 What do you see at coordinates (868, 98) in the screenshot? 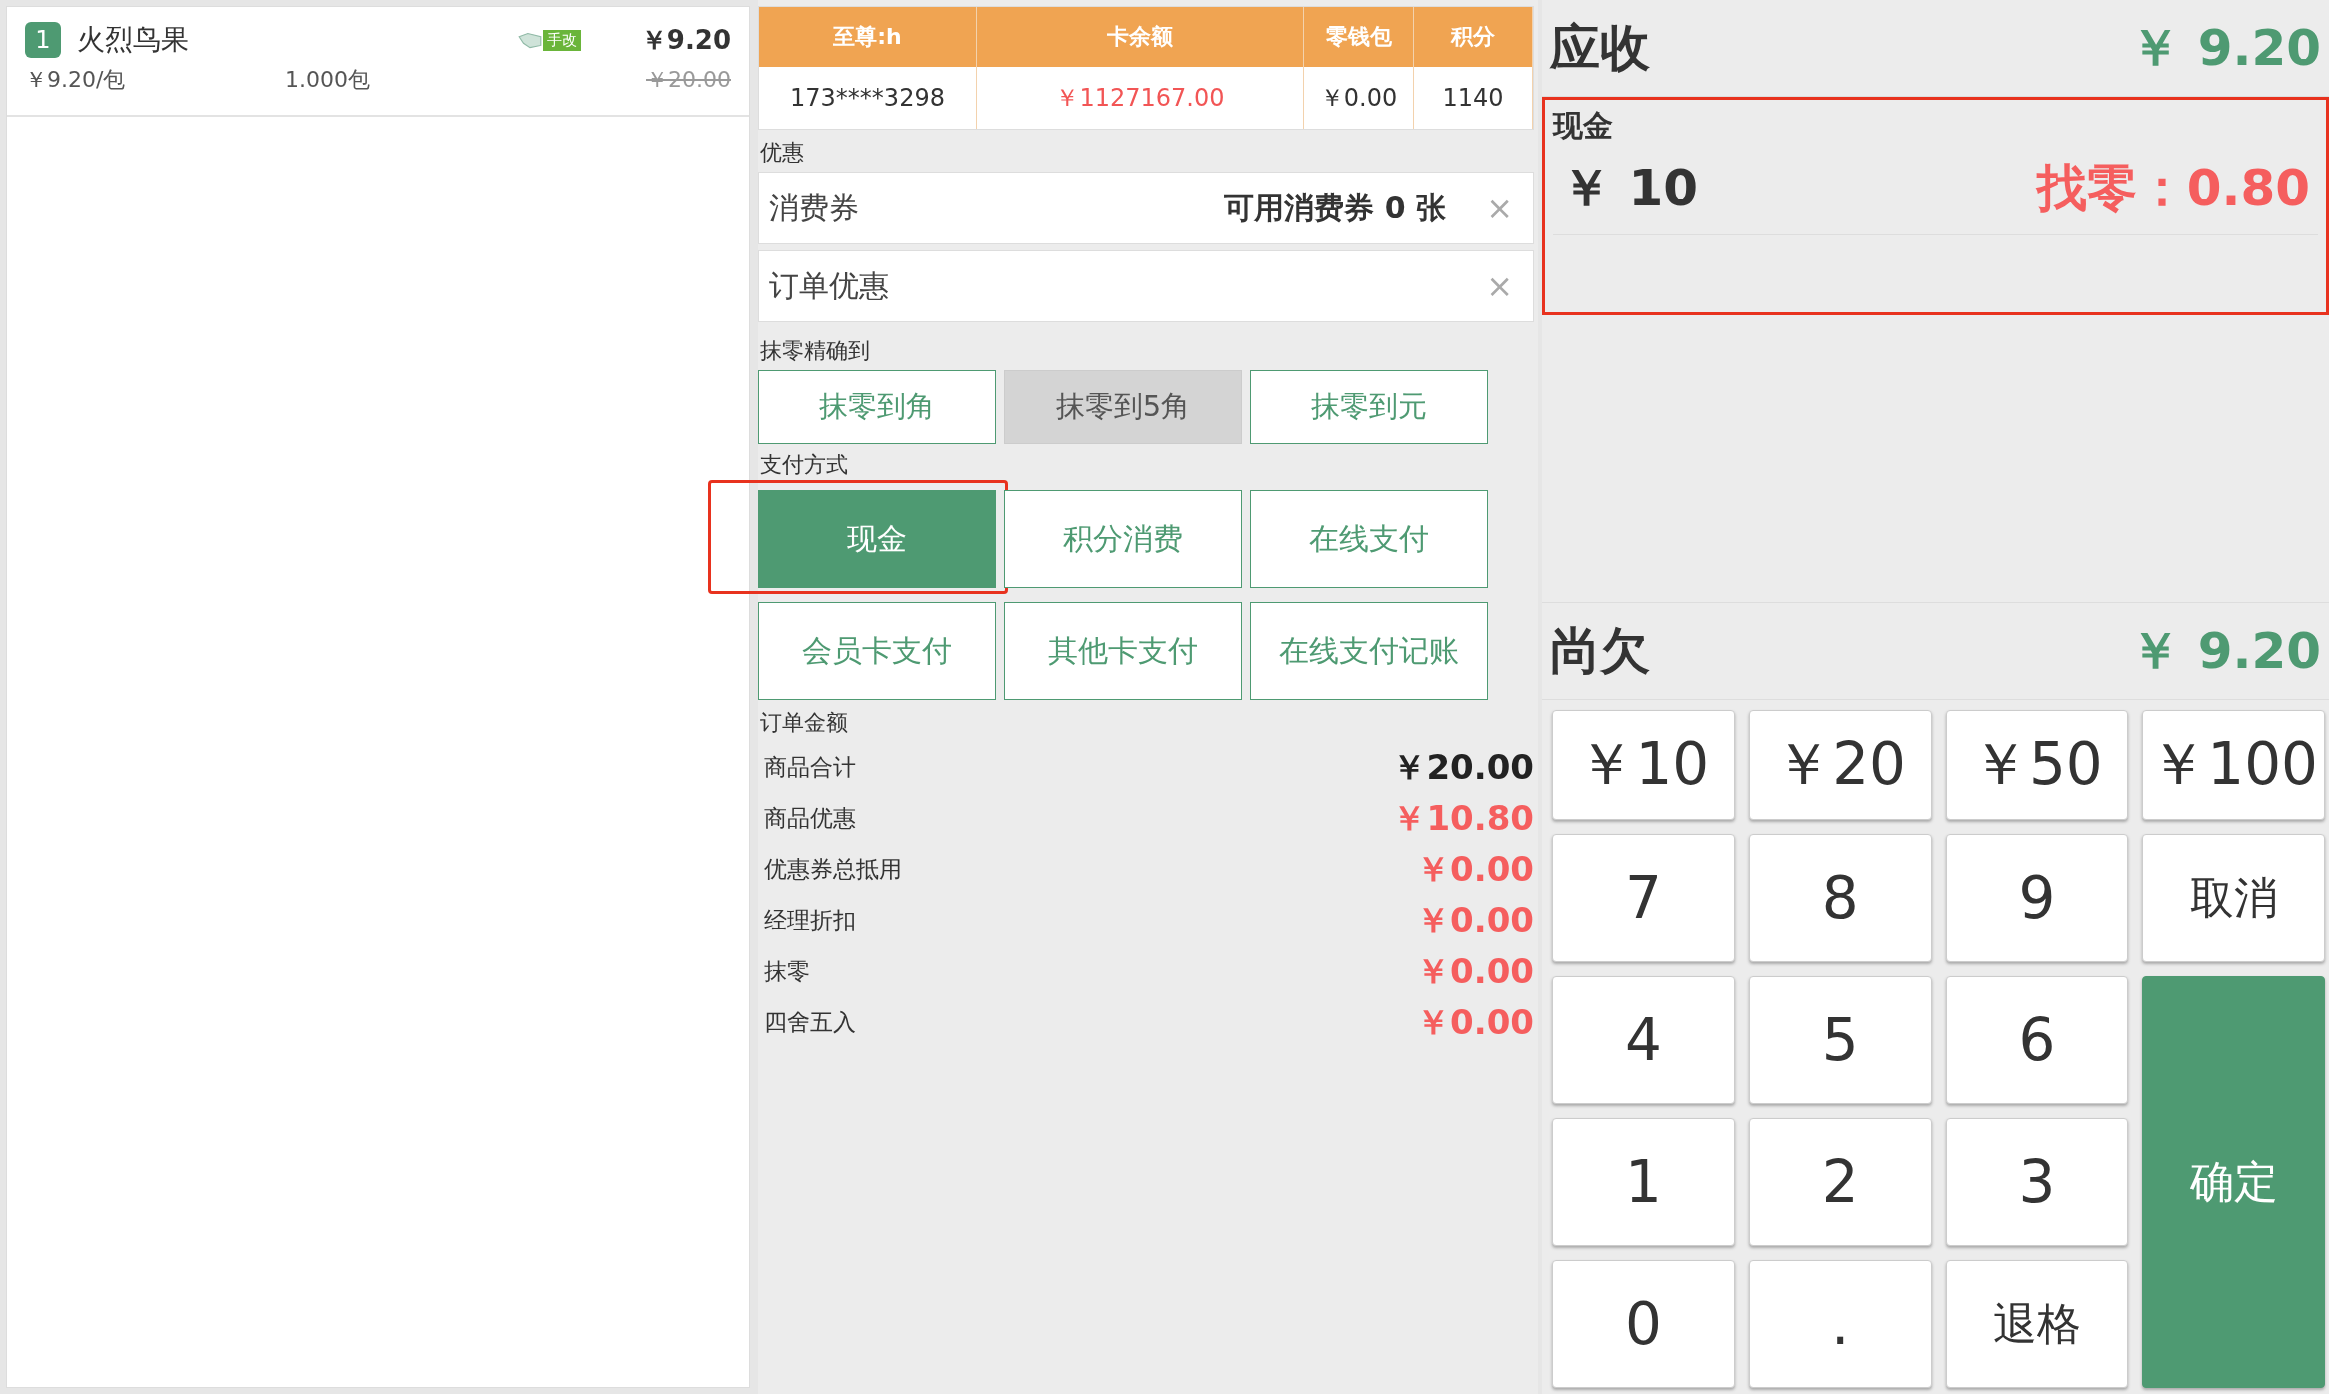
I see `table-cell: 173****3298` at bounding box center [868, 98].